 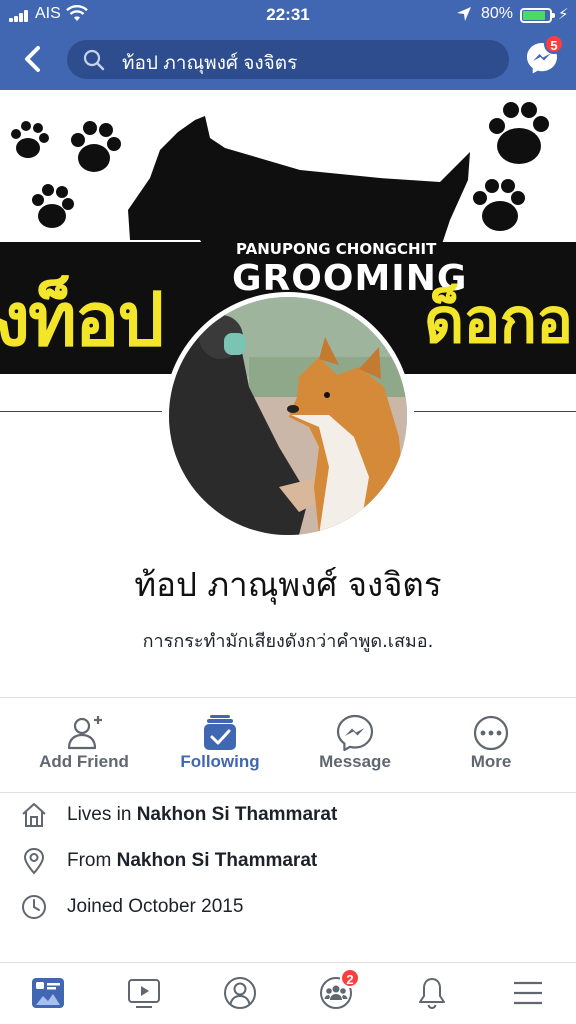 I want to click on messenger-button: 5, so click(x=544, y=55).